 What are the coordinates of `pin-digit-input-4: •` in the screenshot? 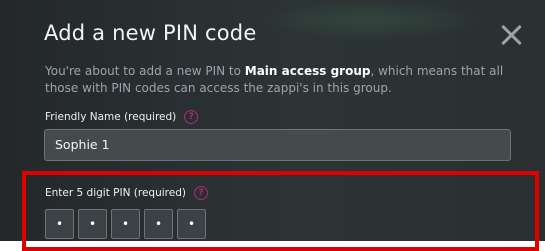 It's located at (158, 224).